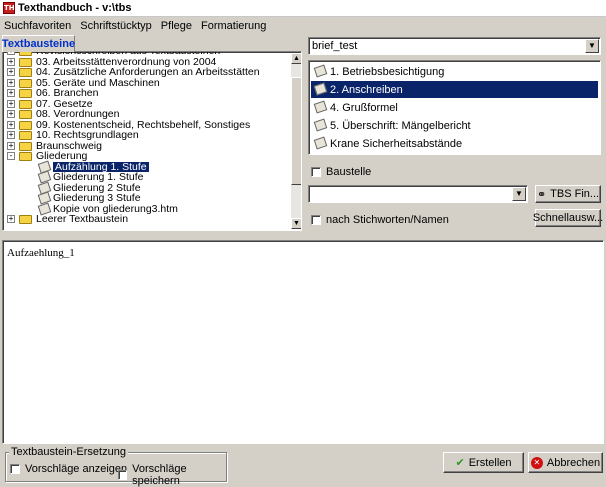  I want to click on tree-item: +10. Rechtsgrundlagen, so click(146, 135).